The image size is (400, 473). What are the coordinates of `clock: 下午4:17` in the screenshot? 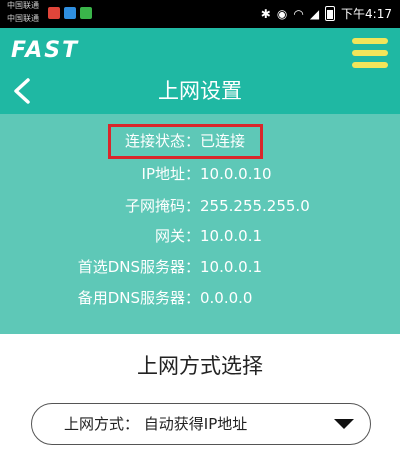 It's located at (366, 14).